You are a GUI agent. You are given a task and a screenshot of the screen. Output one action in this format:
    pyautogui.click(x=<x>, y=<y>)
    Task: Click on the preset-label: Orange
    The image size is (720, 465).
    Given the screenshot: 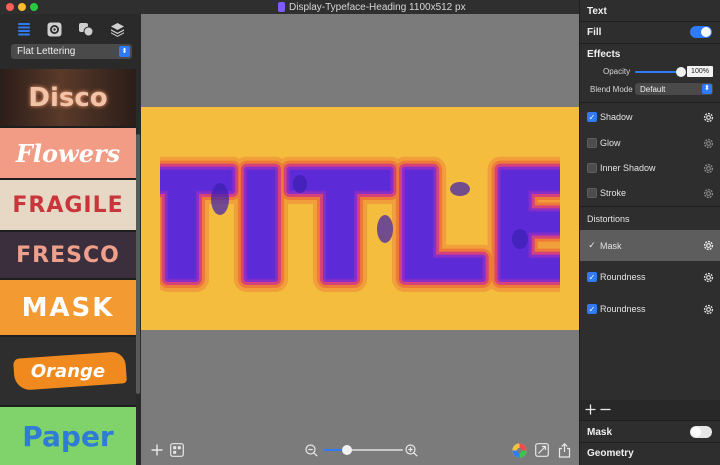 What is the action you would take?
    pyautogui.click(x=68, y=371)
    